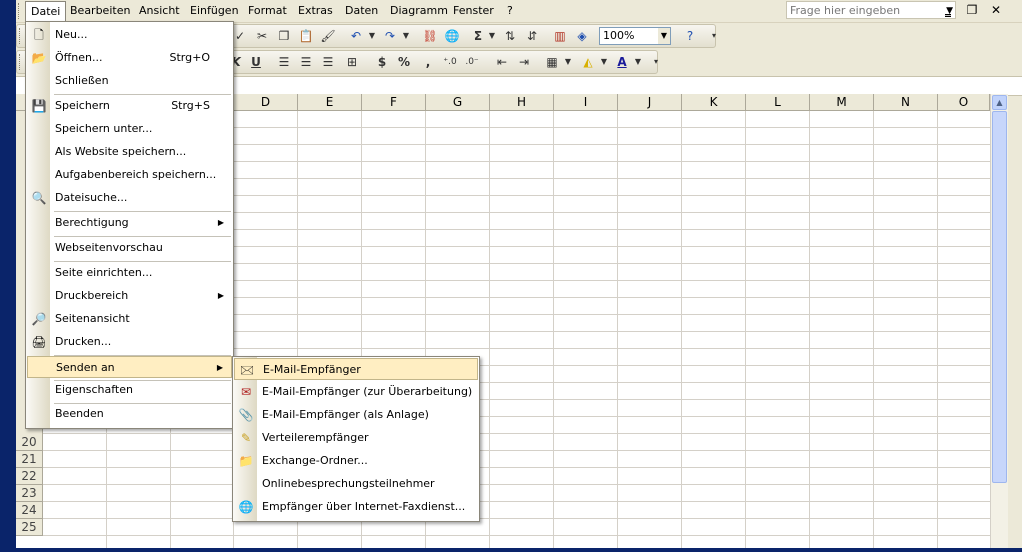 The height and width of the screenshot is (552, 1022). What do you see at coordinates (39, 35) in the screenshot?
I see `new-document-icon: 🗋` at bounding box center [39, 35].